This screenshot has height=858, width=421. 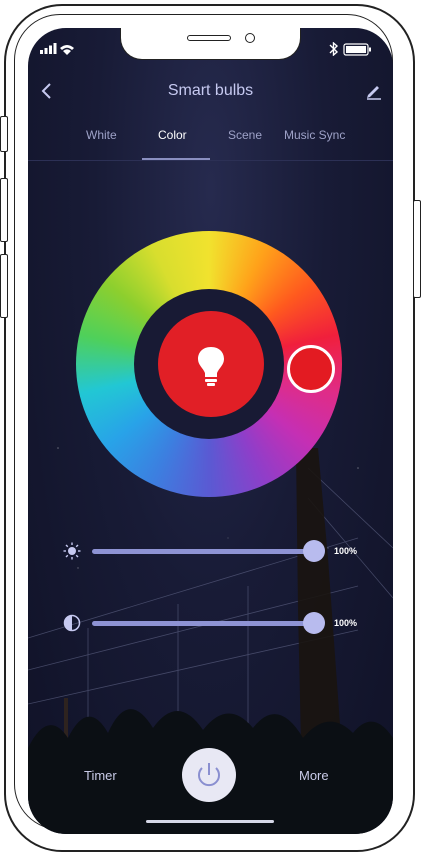 What do you see at coordinates (101, 135) in the screenshot?
I see `tab-white: White` at bounding box center [101, 135].